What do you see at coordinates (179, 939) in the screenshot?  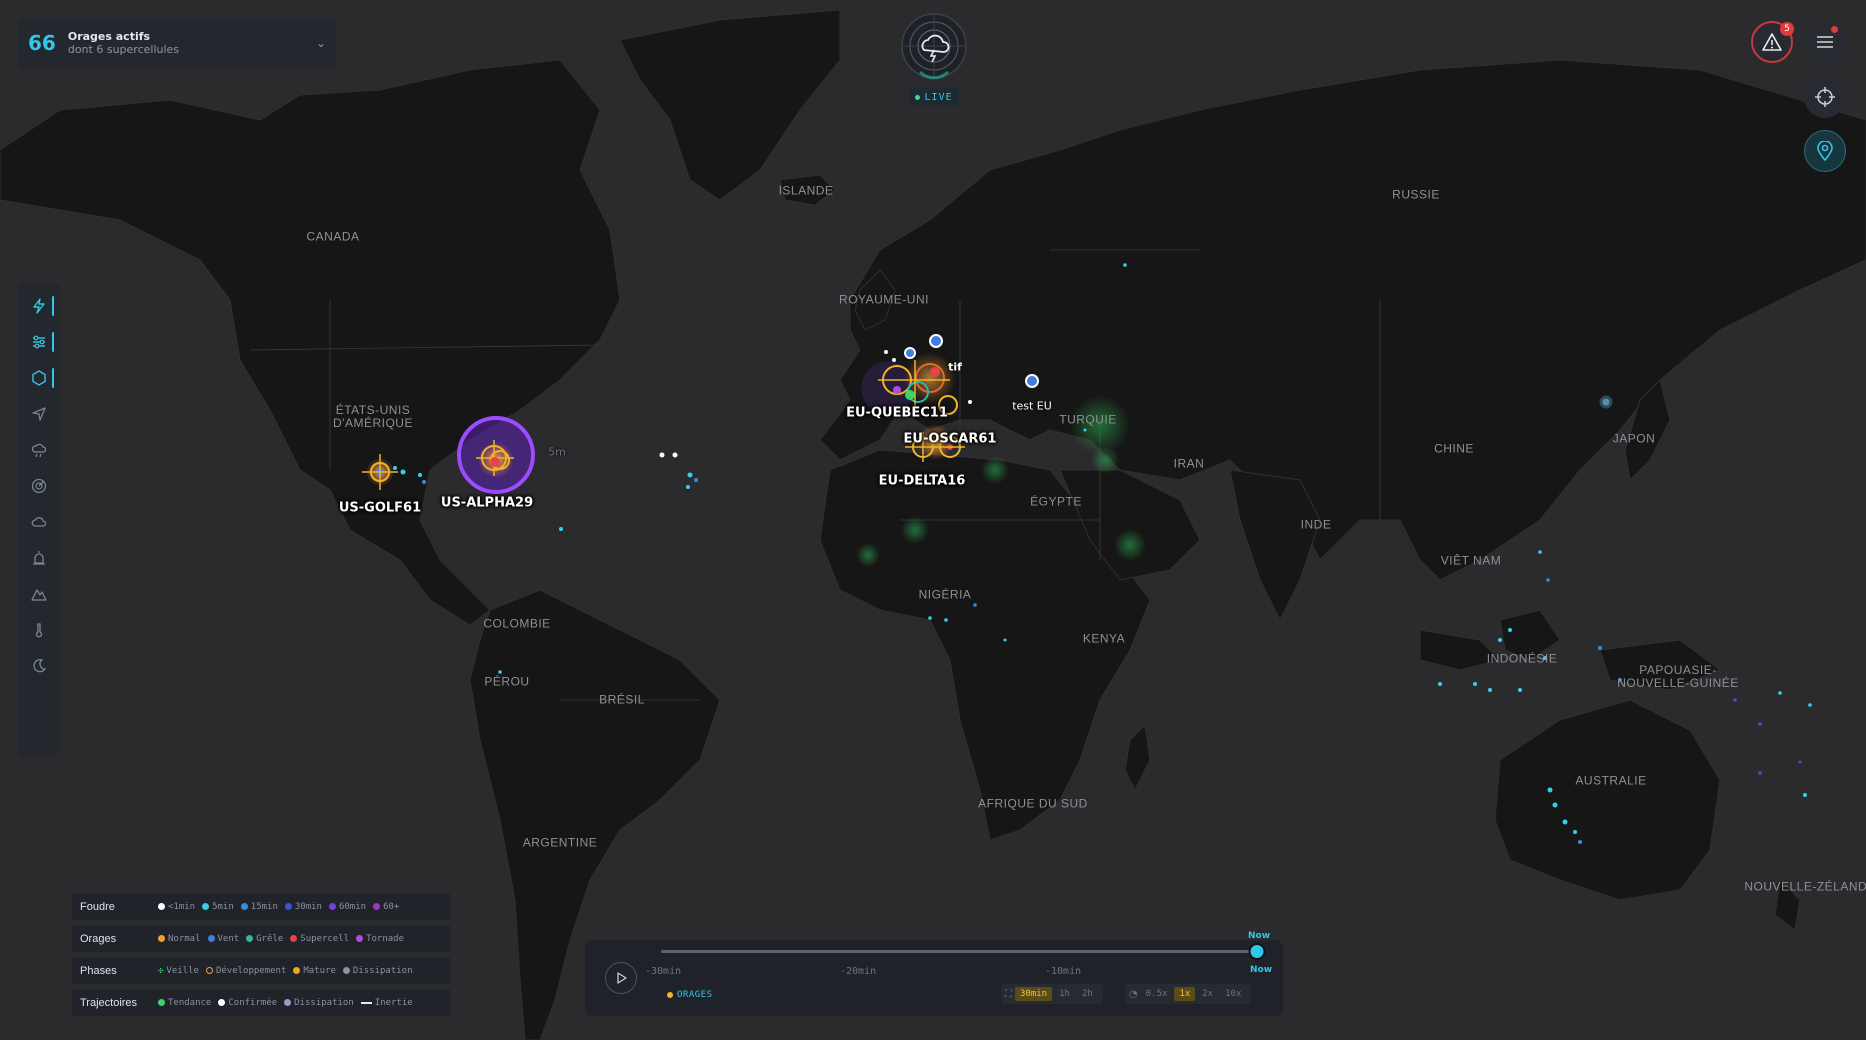 I see `legend-item: Normal` at bounding box center [179, 939].